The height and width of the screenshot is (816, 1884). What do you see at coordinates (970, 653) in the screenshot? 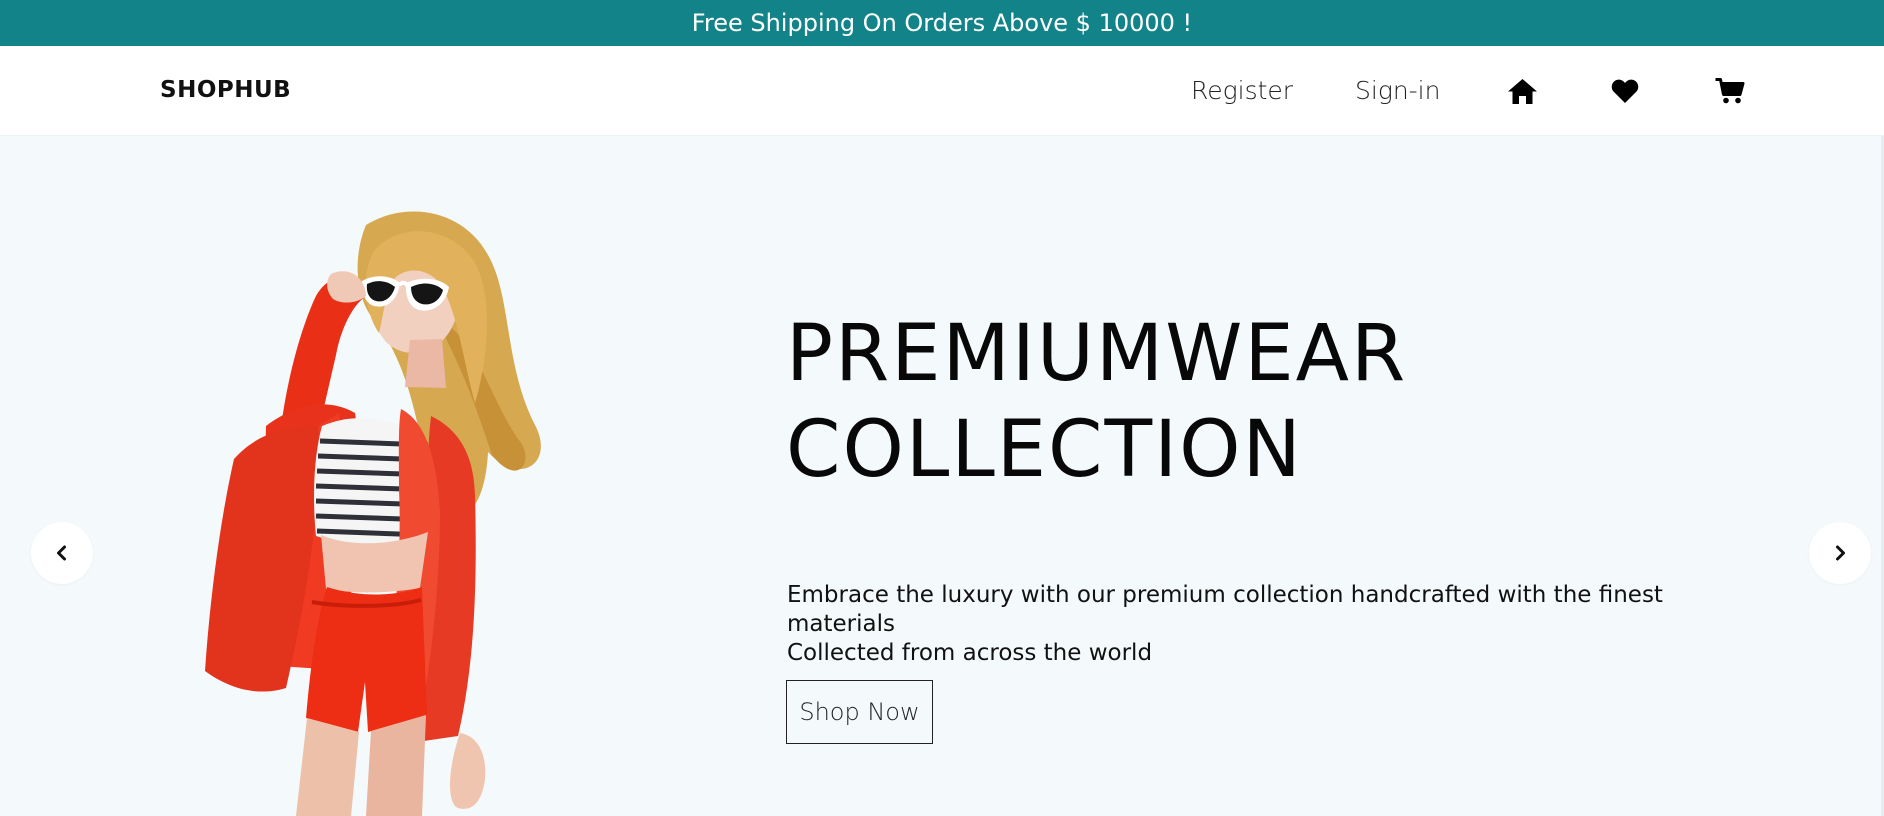
I see `hero-description-line-2: Collected from across the world` at bounding box center [970, 653].